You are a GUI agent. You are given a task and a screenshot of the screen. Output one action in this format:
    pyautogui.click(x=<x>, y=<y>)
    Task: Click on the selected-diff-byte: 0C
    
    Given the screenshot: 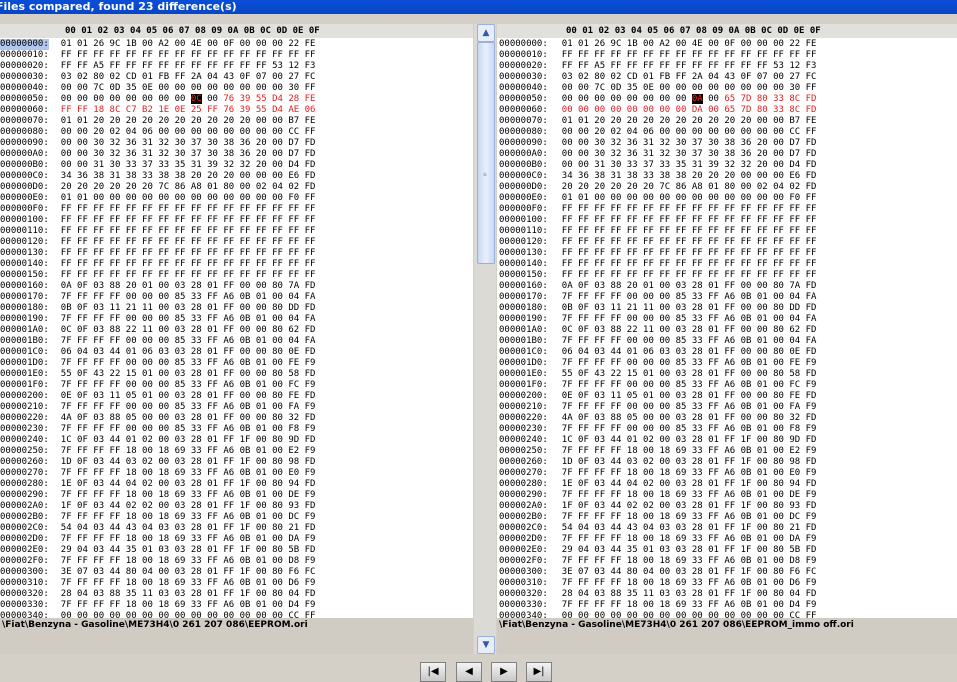 What is the action you would take?
    pyautogui.click(x=196, y=99)
    